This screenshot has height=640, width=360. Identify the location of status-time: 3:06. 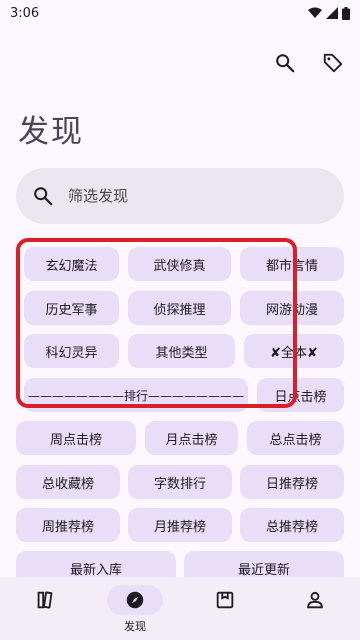
(25, 13).